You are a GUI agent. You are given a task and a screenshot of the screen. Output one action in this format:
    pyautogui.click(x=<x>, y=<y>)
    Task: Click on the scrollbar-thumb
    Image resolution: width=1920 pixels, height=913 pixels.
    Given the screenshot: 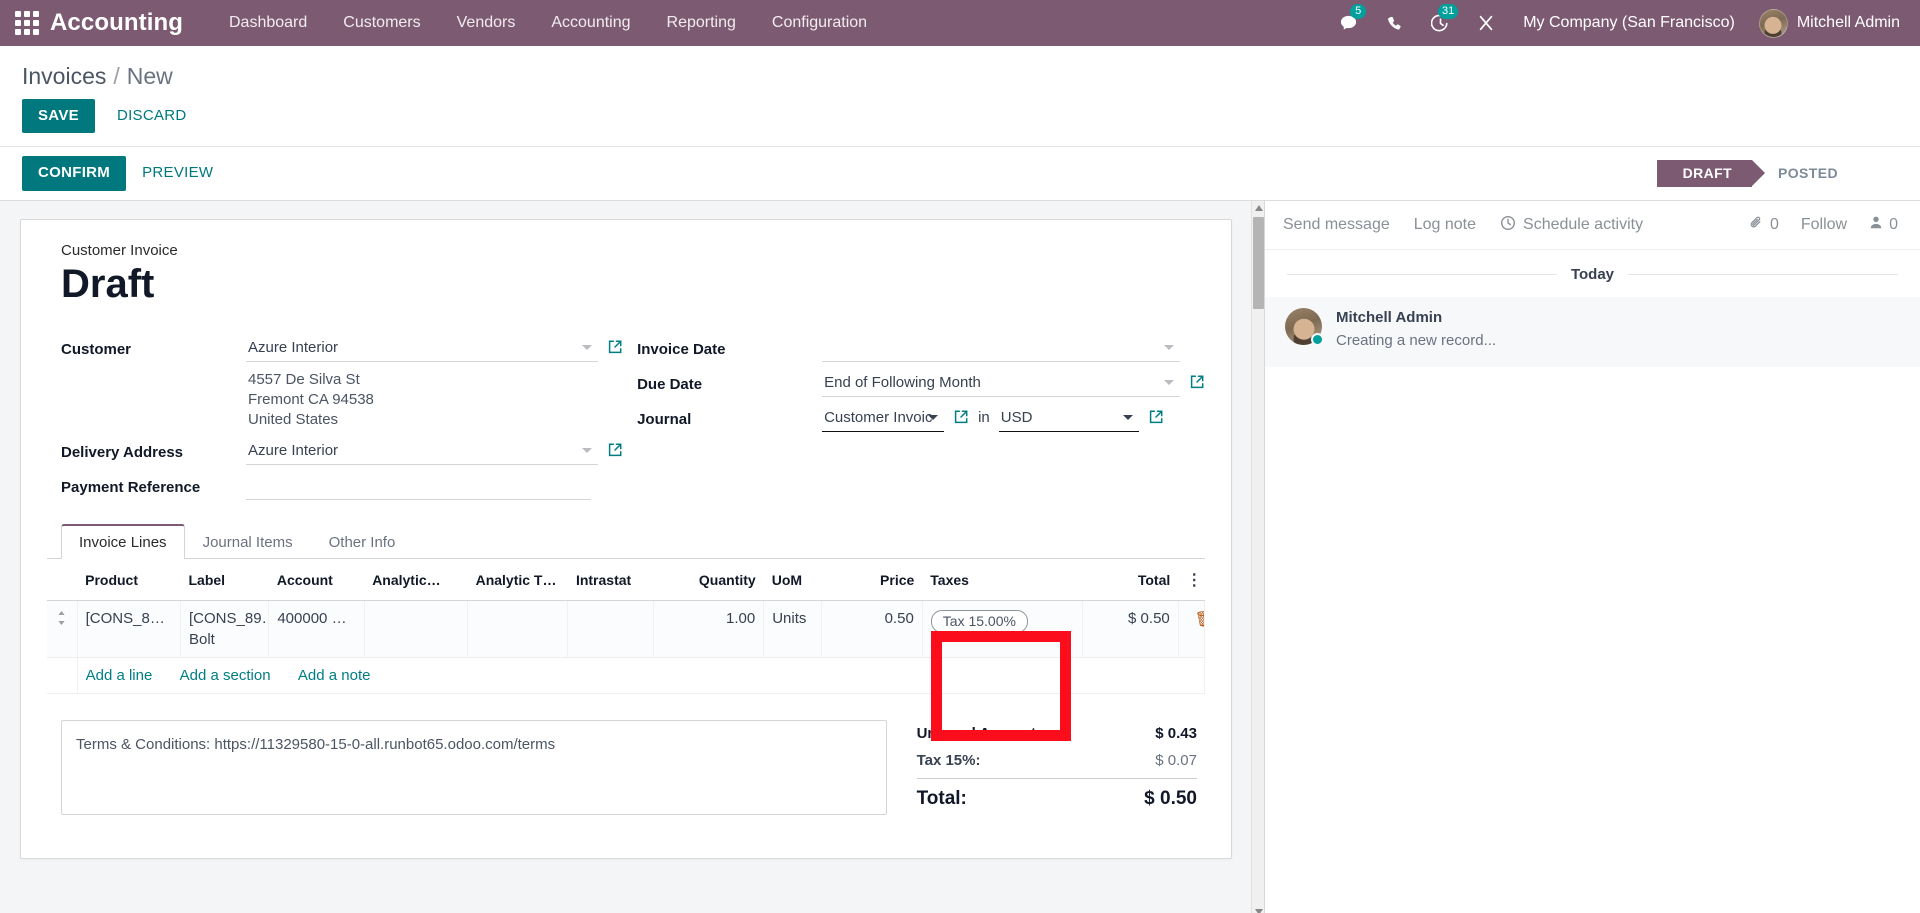 What is the action you would take?
    pyautogui.click(x=1258, y=262)
    